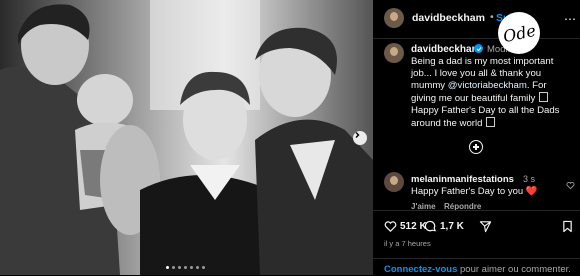 The image size is (580, 276). Describe the element at coordinates (452, 226) in the screenshot. I see `comments-count: 1,7 K` at that location.